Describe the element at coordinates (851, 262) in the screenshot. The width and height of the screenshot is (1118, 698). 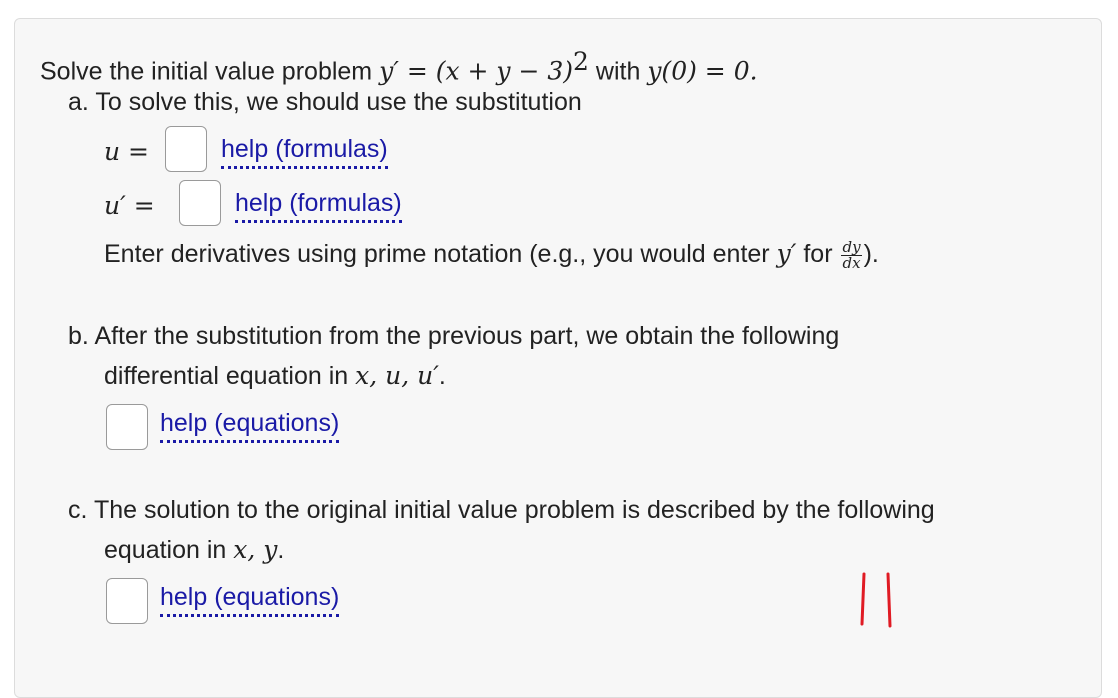
I see `fraction-denominator: dx` at that location.